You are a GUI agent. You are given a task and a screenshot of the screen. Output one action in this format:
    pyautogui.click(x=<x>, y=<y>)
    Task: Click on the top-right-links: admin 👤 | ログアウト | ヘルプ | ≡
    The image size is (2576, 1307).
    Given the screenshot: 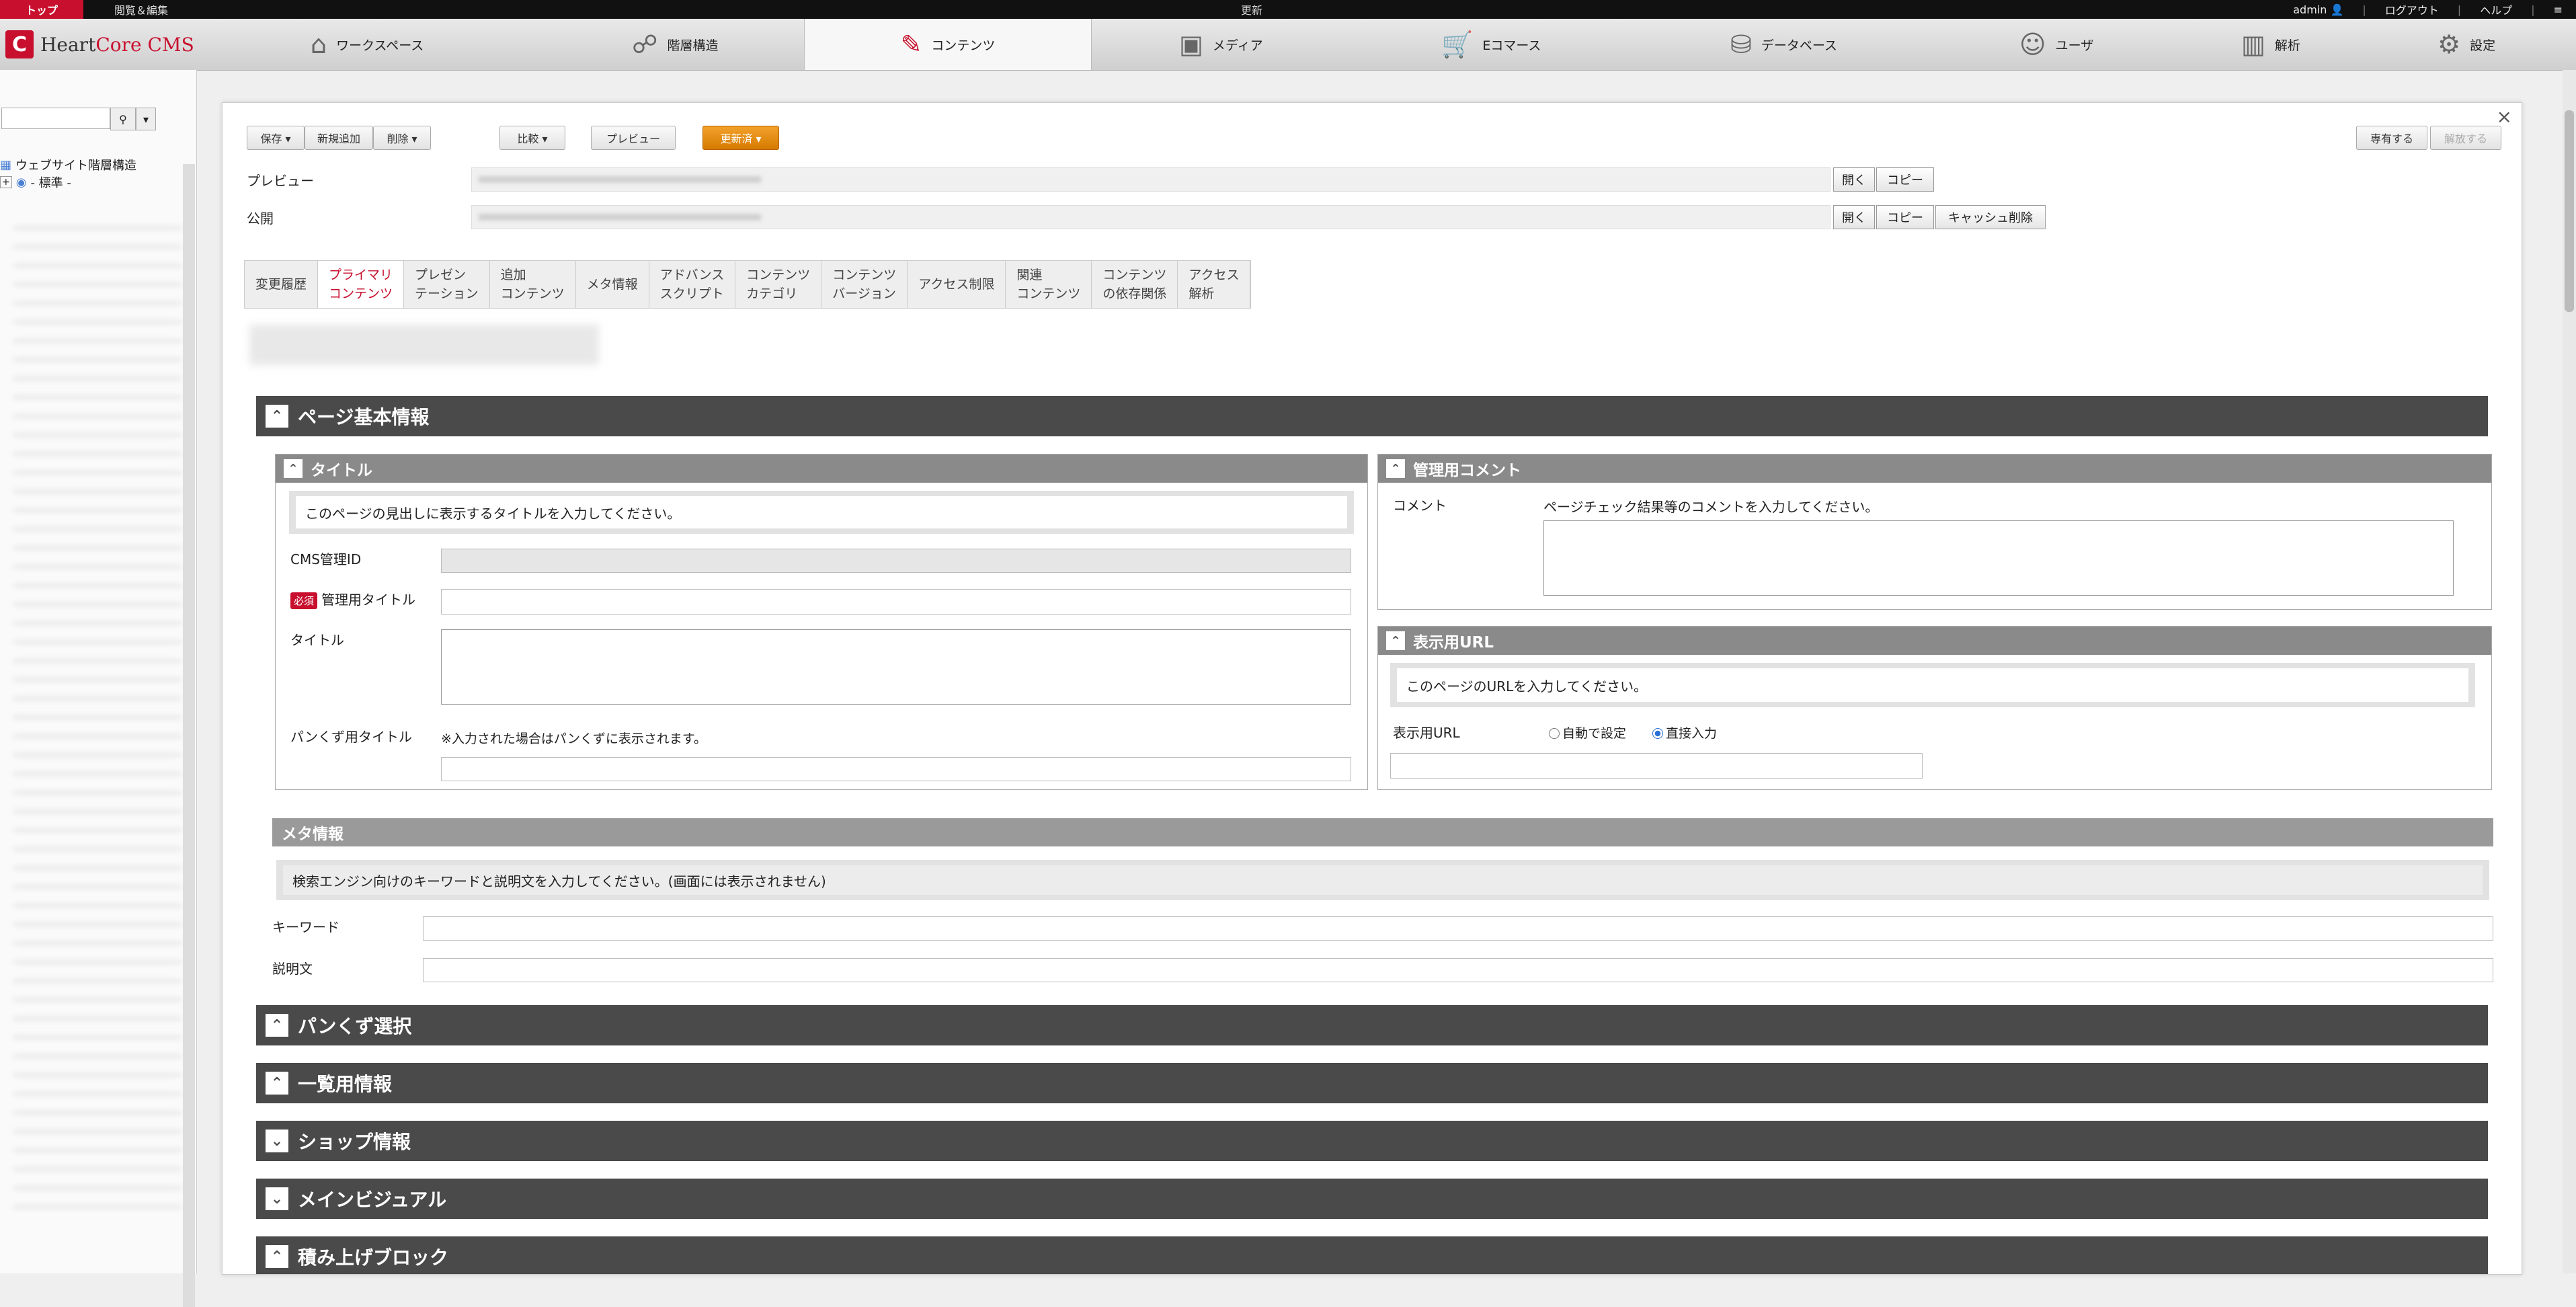 What is the action you would take?
    pyautogui.click(x=2428, y=9)
    